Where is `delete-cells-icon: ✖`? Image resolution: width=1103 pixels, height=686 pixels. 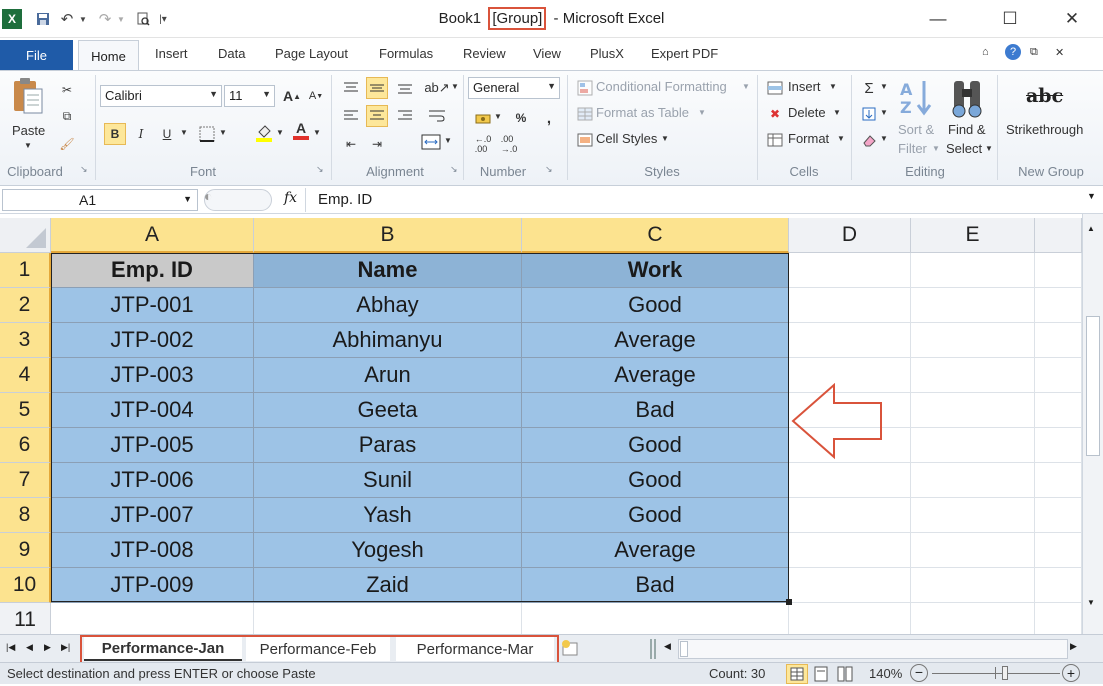 delete-cells-icon: ✖ is located at coordinates (775, 114).